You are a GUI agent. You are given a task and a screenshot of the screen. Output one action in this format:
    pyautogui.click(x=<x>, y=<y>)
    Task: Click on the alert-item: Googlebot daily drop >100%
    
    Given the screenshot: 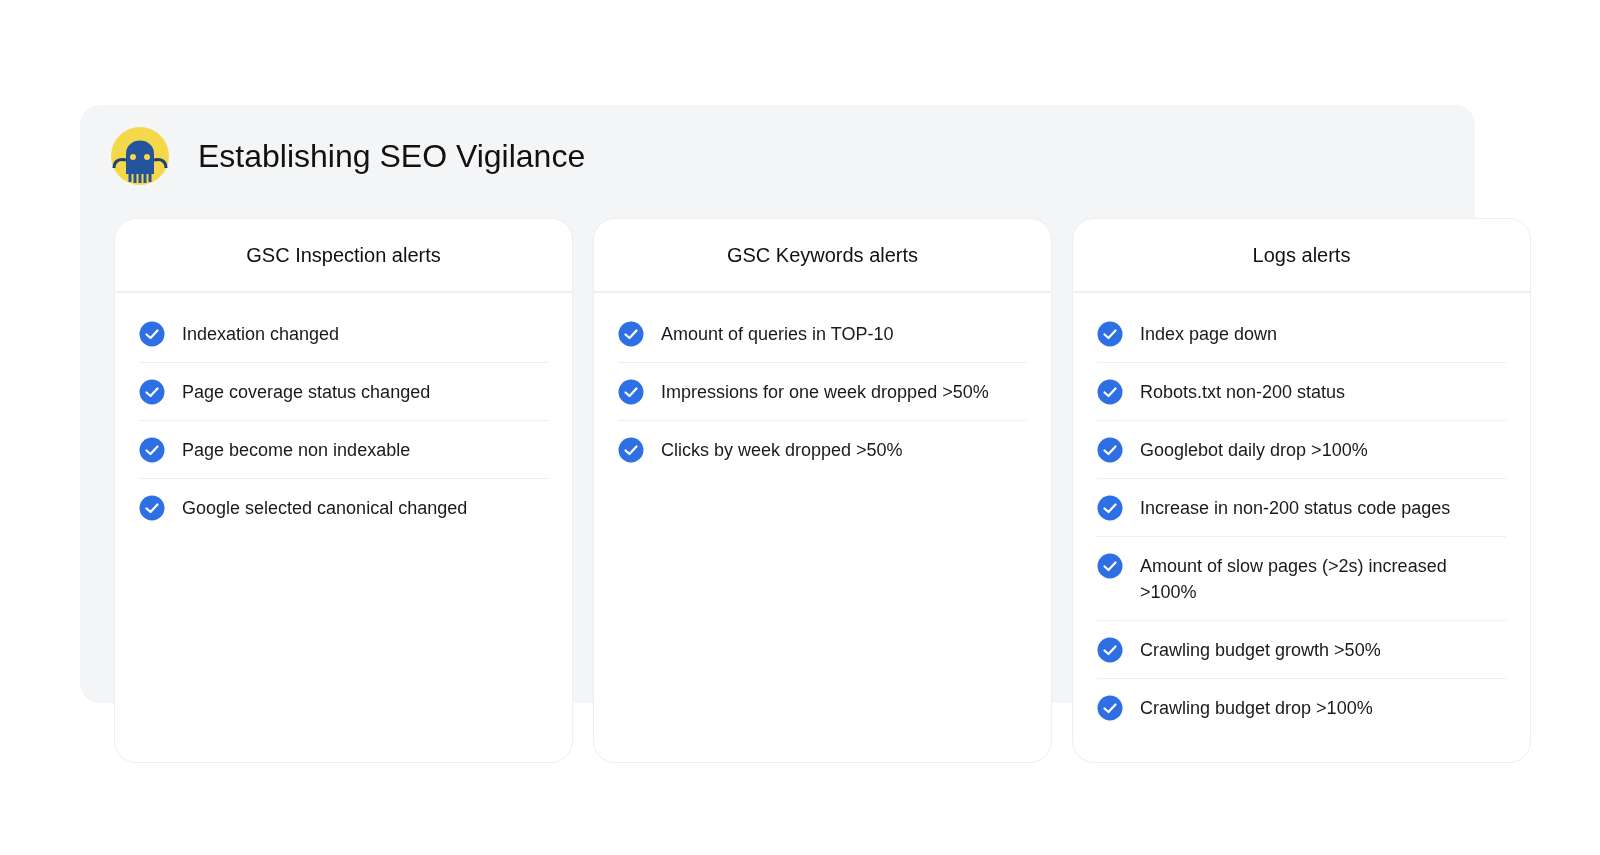 What is the action you would take?
    pyautogui.click(x=1254, y=450)
    